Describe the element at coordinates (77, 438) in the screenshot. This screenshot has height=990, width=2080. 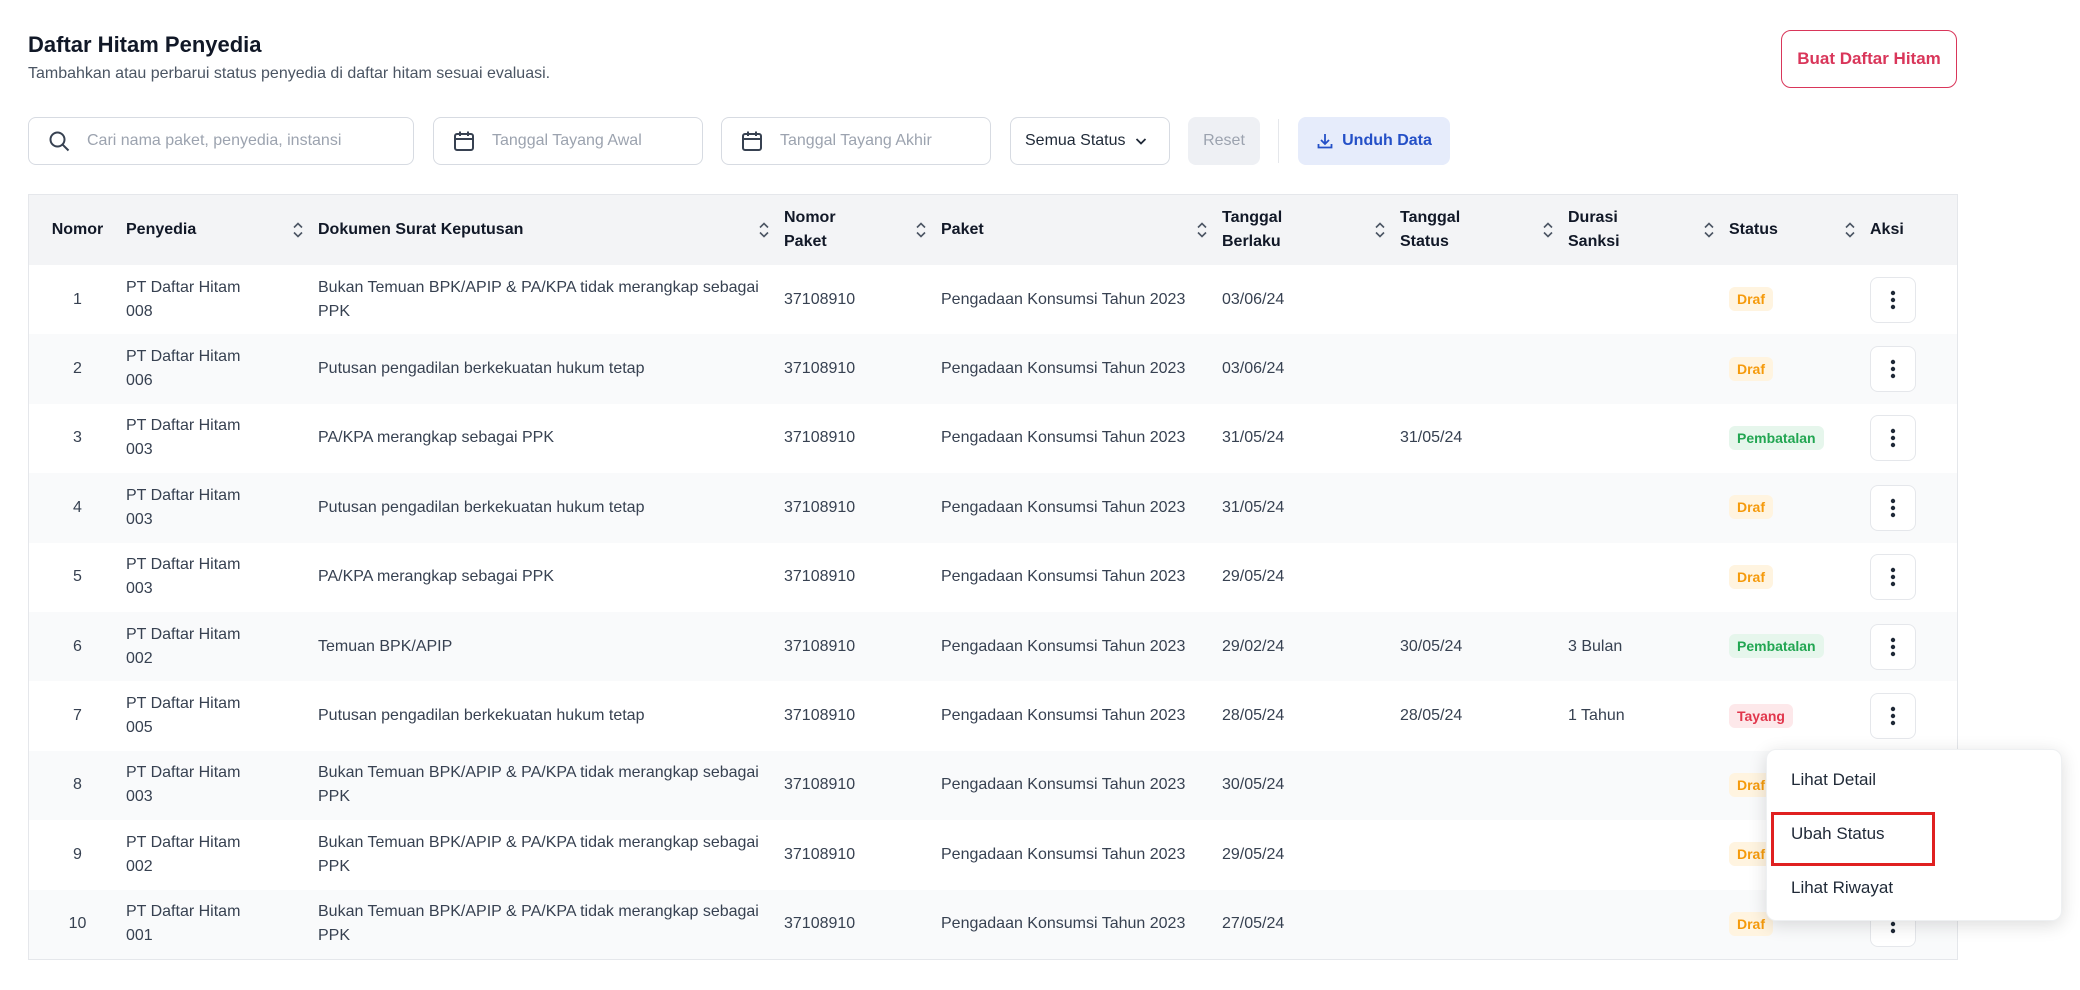
I see `cell-nomor: 3` at that location.